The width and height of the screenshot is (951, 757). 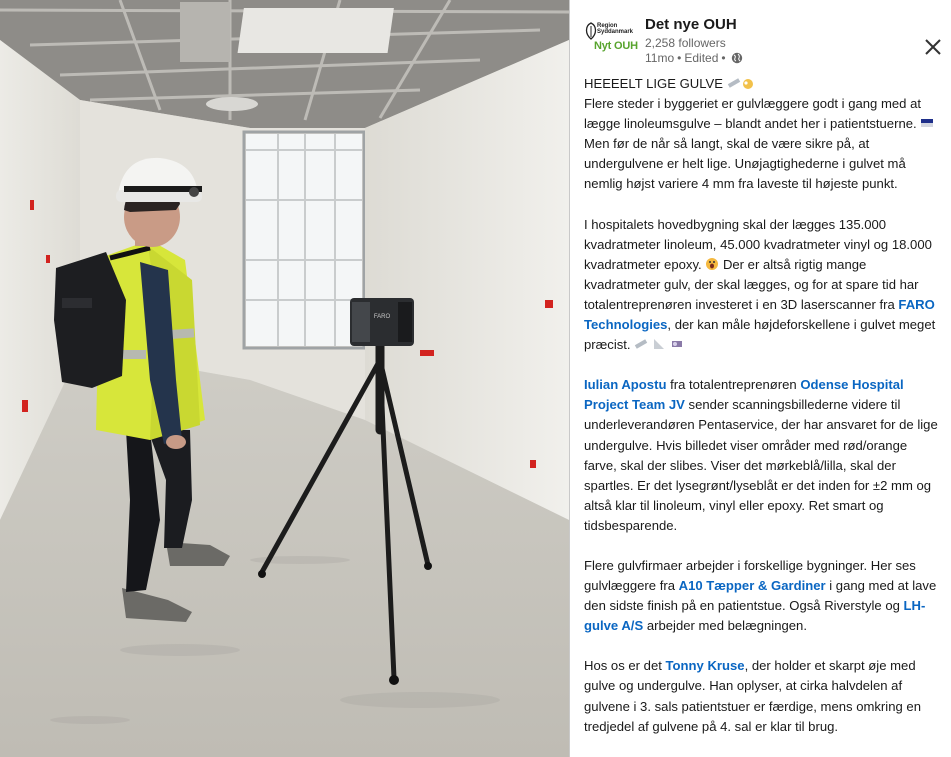 What do you see at coordinates (382, 317) in the screenshot?
I see `scanner-label: FARO` at bounding box center [382, 317].